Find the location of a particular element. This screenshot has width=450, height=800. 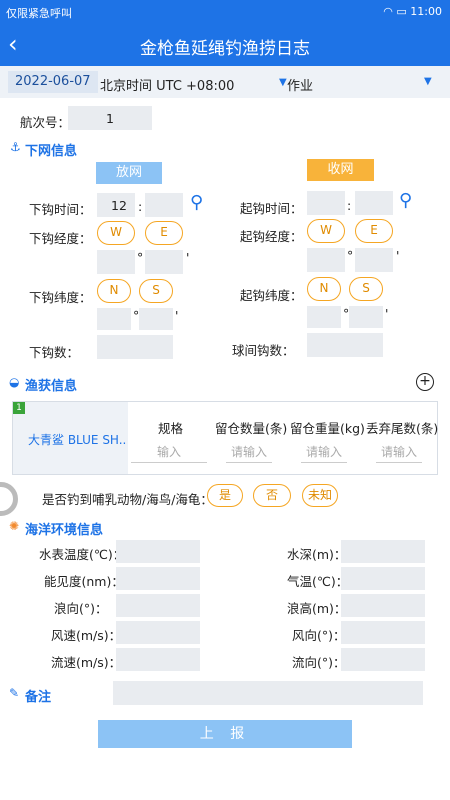

hook-lon-deg-field is located at coordinates (116, 262).